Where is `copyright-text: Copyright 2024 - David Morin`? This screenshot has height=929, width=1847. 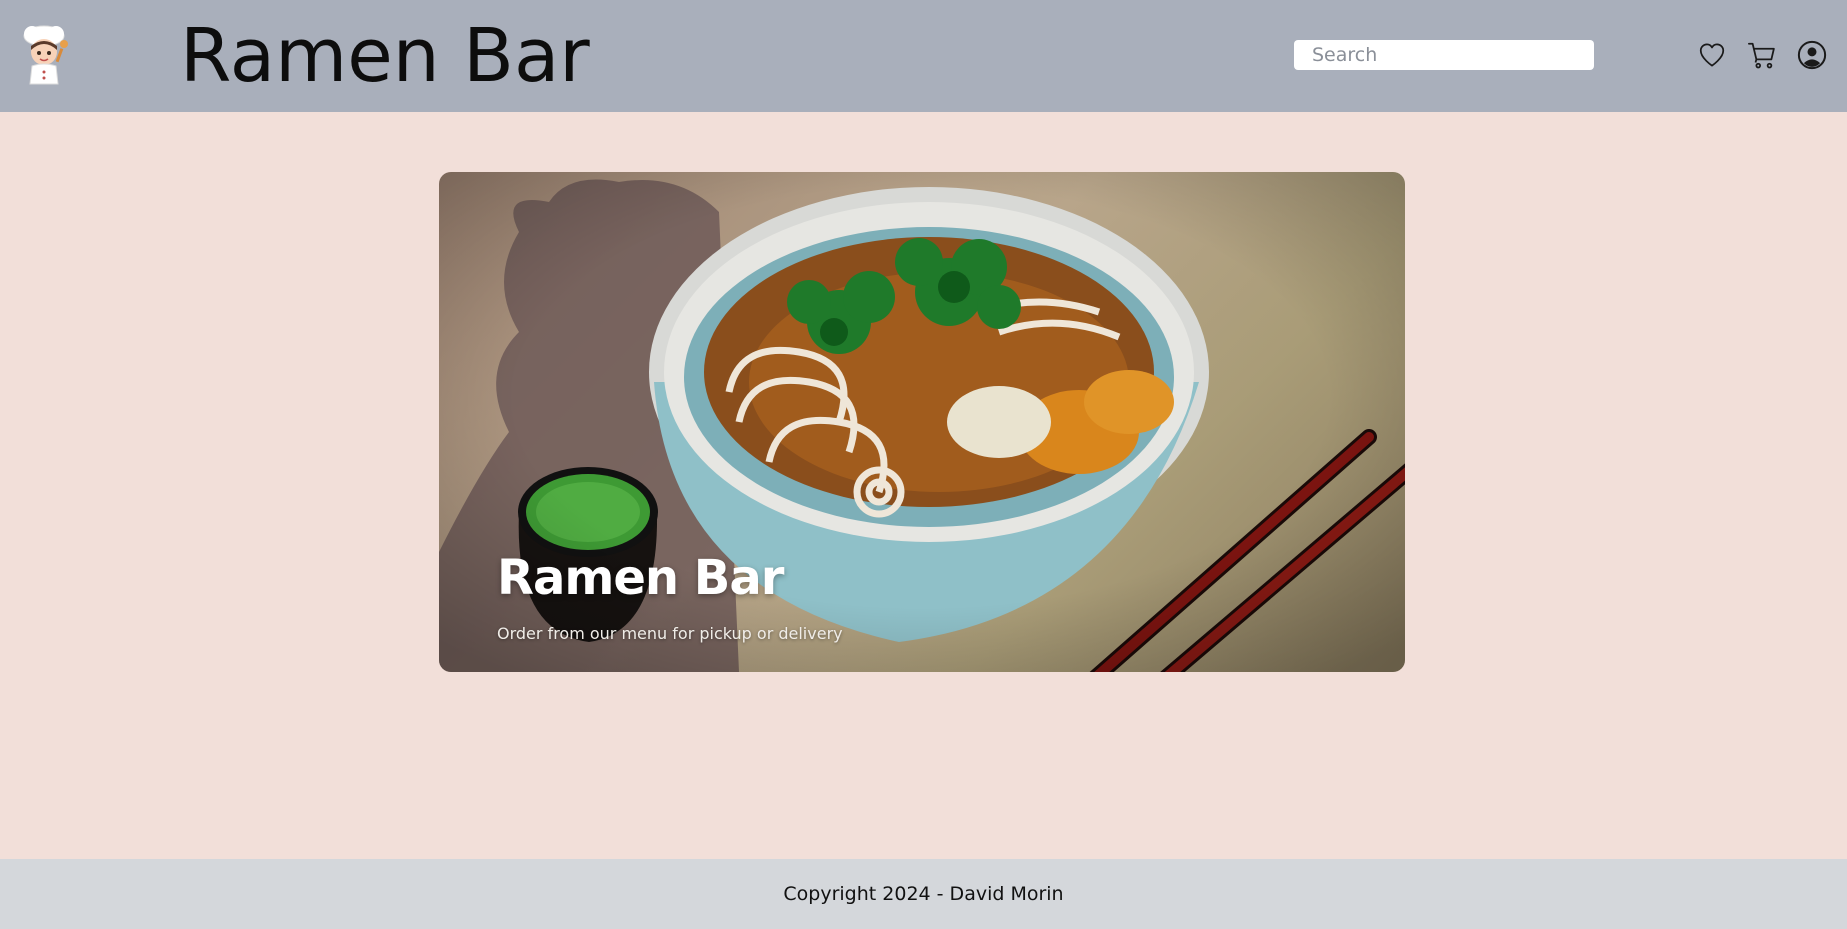
copyright-text: Copyright 2024 - David Morin is located at coordinates (923, 894).